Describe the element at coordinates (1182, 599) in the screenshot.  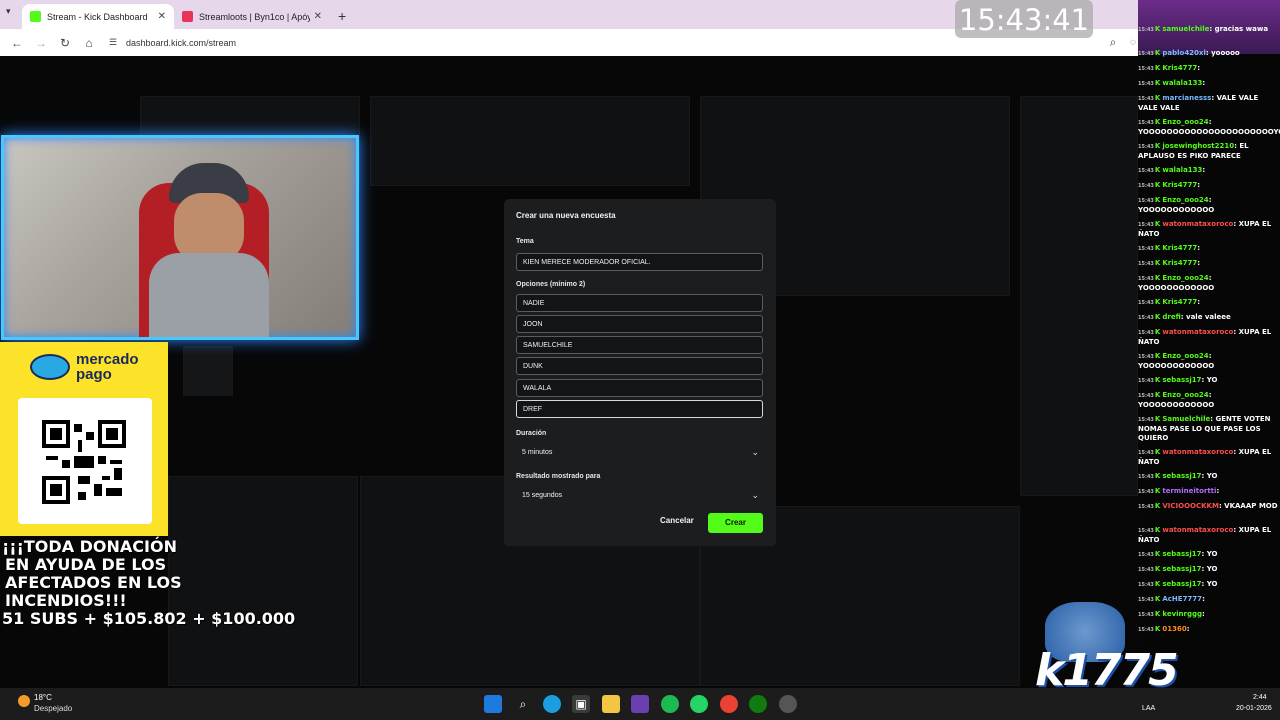
I see `chat-username: AcHE7777` at that location.